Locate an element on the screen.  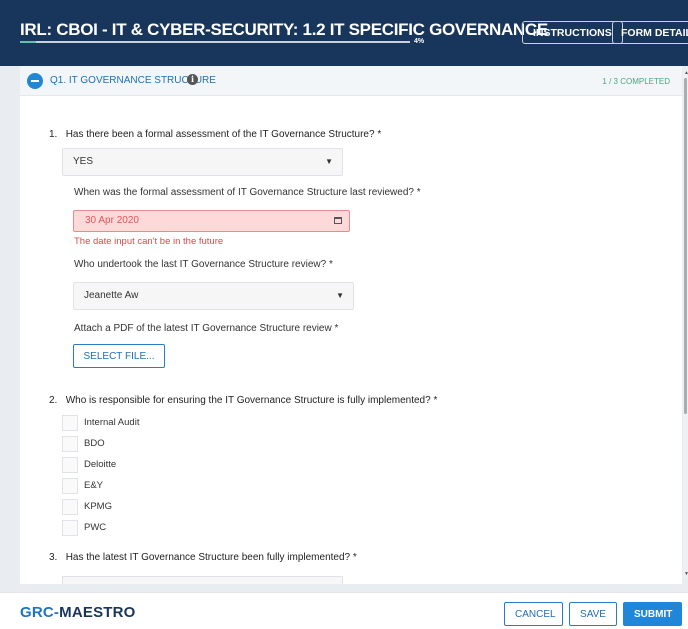
brand-suffix: MAESTRO is located at coordinates (97, 612).